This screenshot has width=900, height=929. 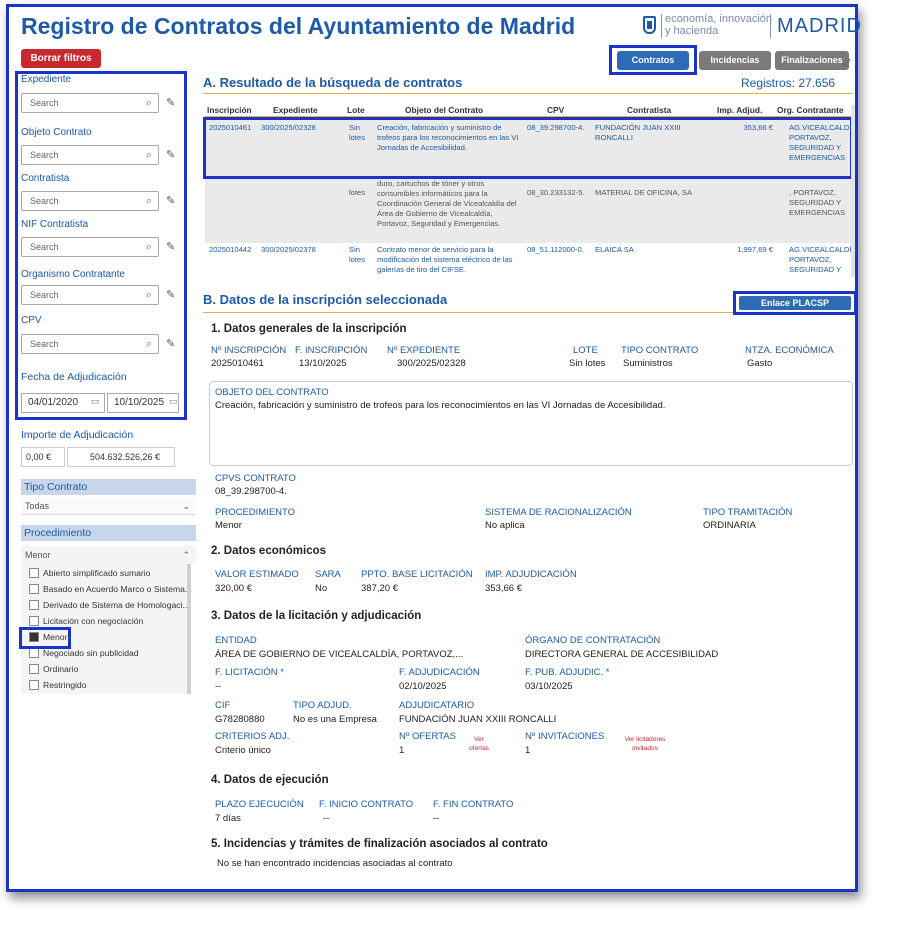 I want to click on objeto-search-input: Search ⌕, so click(x=90, y=155).